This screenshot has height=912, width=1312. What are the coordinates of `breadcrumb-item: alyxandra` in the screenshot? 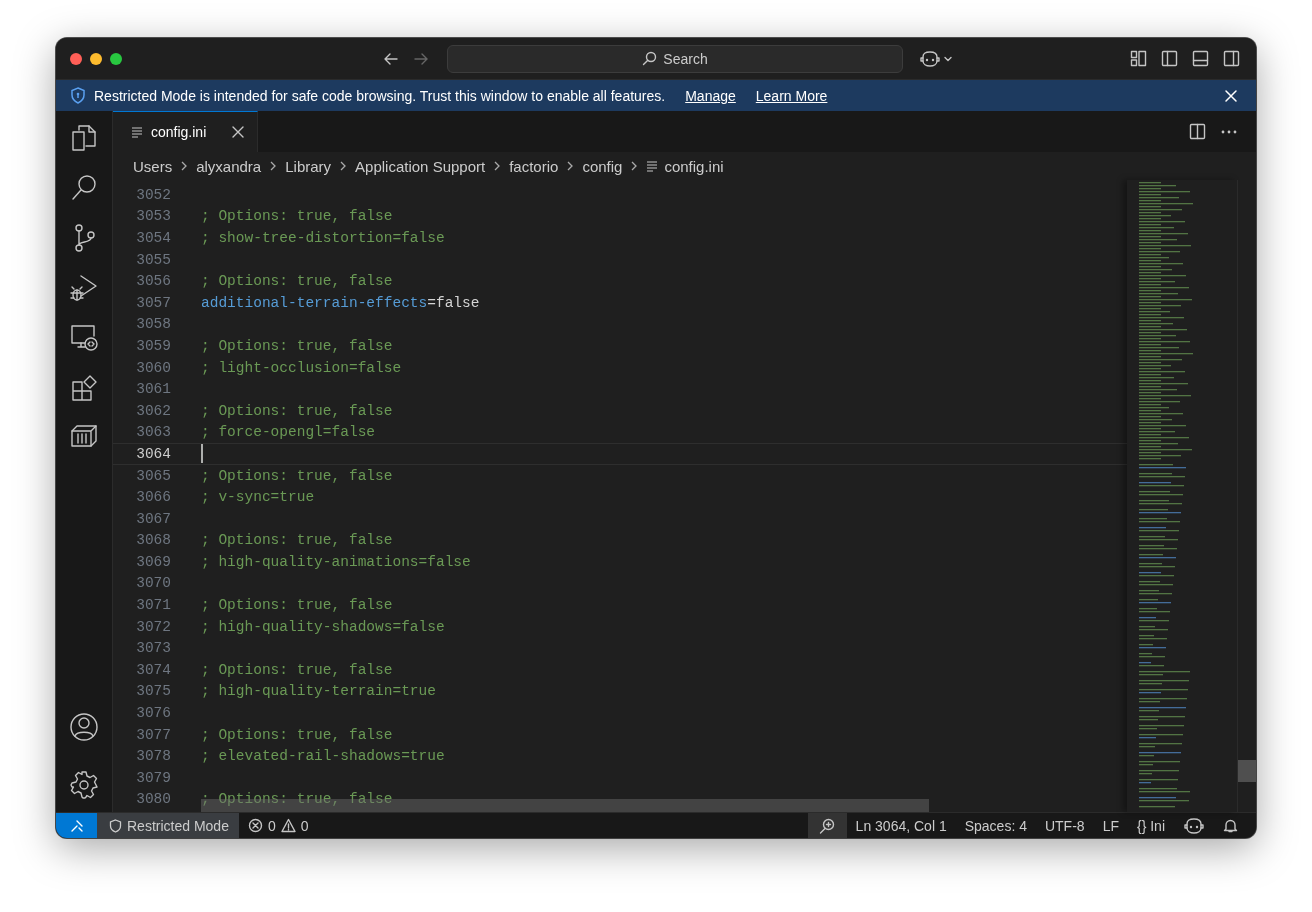 It's located at (229, 166).